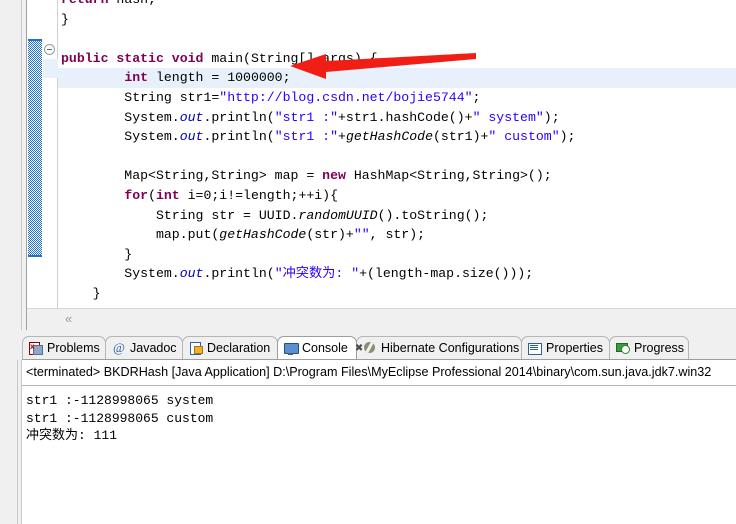  What do you see at coordinates (379, 385) in the screenshot?
I see `console-separator` at bounding box center [379, 385].